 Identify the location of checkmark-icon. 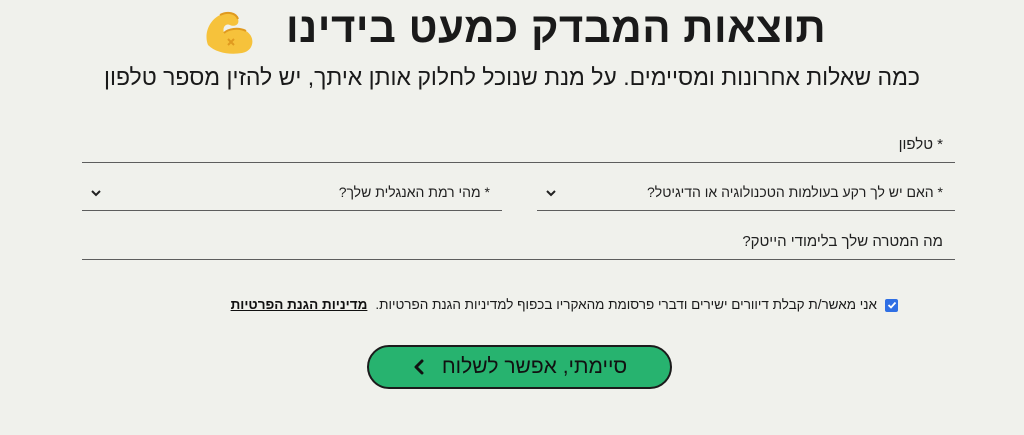
(891, 305).